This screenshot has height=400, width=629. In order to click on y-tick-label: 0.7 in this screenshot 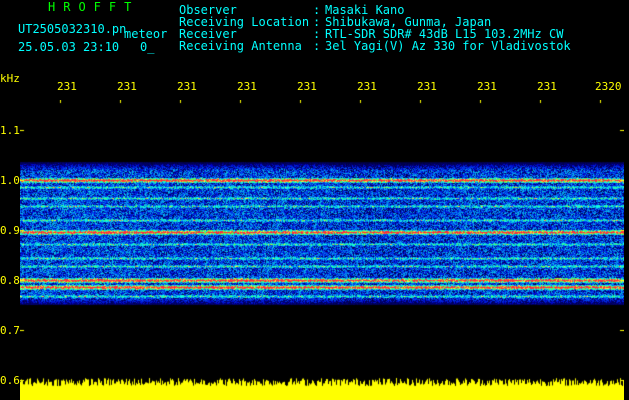, I will do `click(10, 330)`.